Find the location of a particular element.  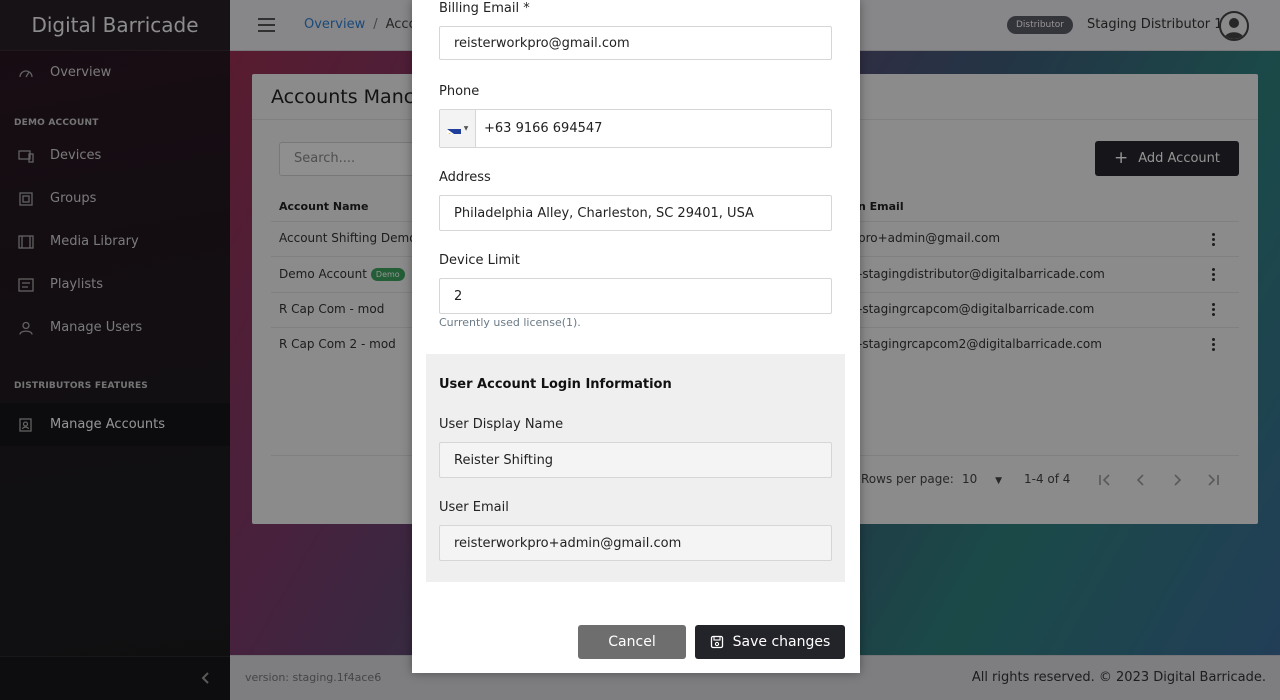

philippines-flag-icon is located at coordinates (453, 129).